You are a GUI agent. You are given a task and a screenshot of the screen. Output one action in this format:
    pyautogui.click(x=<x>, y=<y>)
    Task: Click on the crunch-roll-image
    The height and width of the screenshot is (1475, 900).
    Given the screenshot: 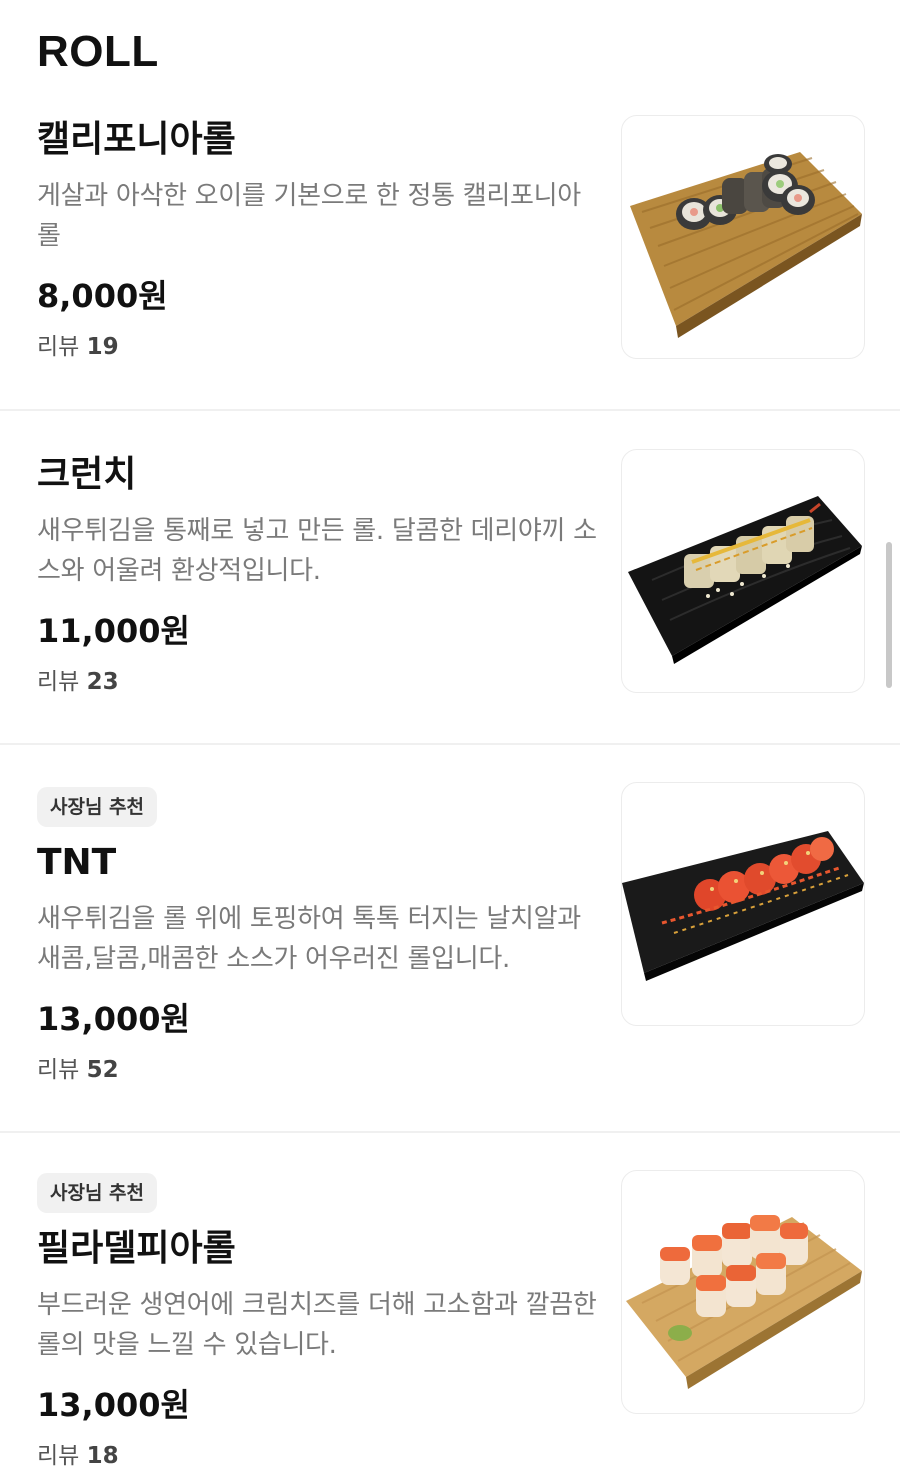 What is the action you would take?
    pyautogui.click(x=743, y=571)
    